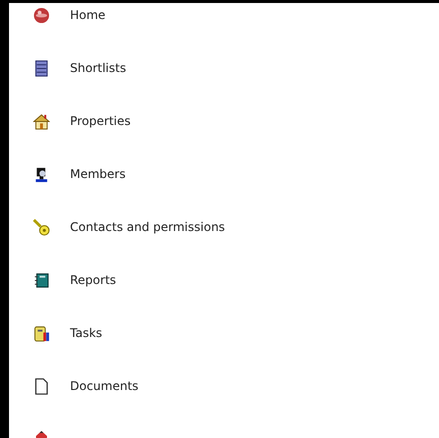  Describe the element at coordinates (86, 333) in the screenshot. I see `menu-item: Tasks` at that location.